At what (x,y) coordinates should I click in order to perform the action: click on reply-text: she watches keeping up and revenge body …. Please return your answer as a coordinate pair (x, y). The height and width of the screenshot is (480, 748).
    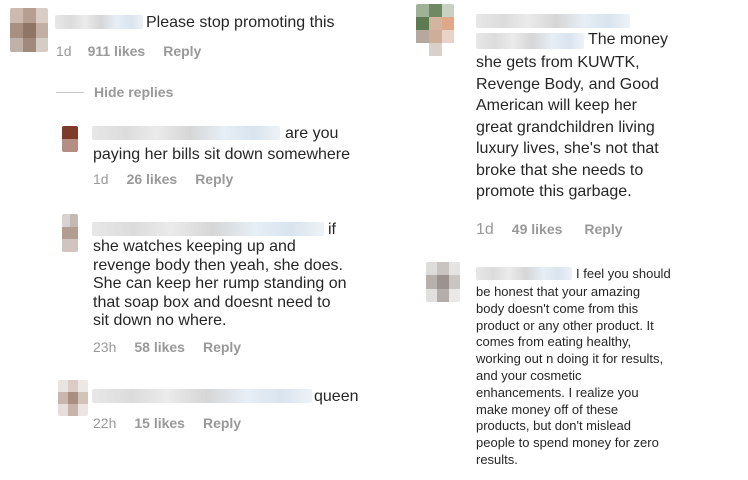
    Looking at the image, I should click on (220, 283).